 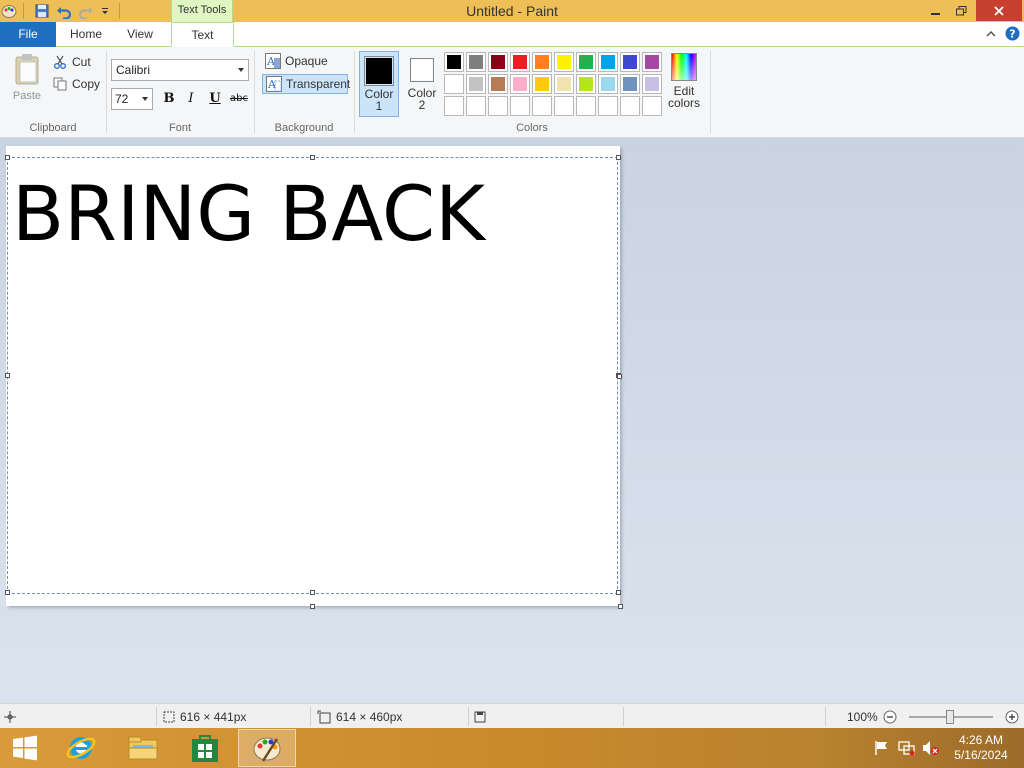 I want to click on redo-icon, so click(x=86, y=11).